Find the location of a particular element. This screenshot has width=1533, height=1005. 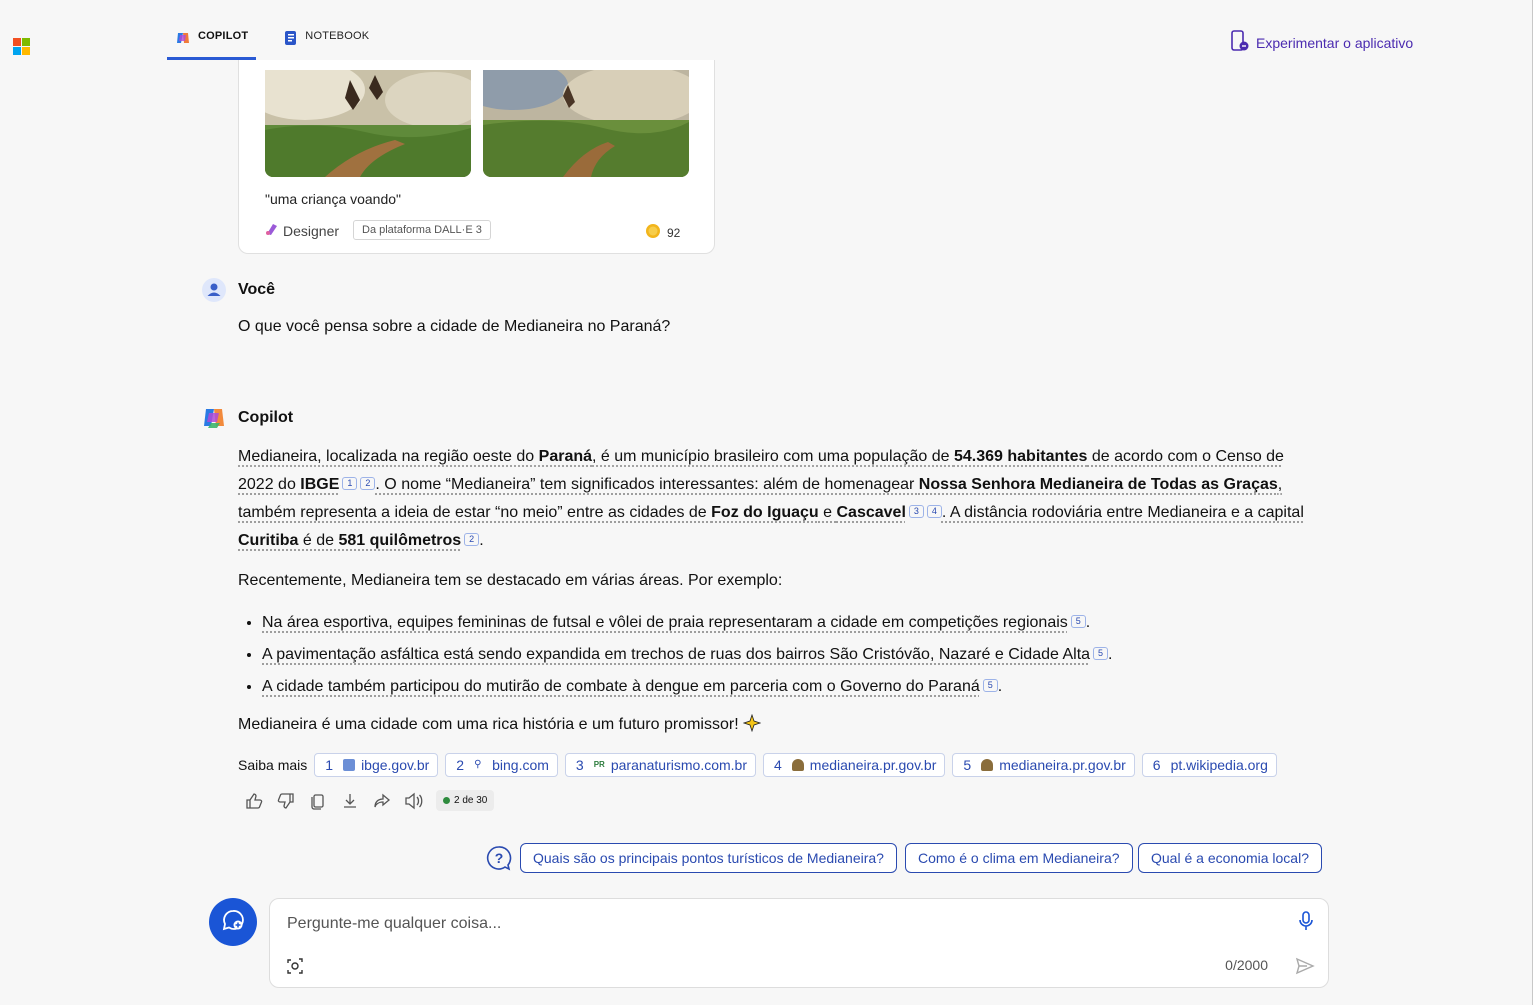

citation-1: 1 is located at coordinates (350, 483).